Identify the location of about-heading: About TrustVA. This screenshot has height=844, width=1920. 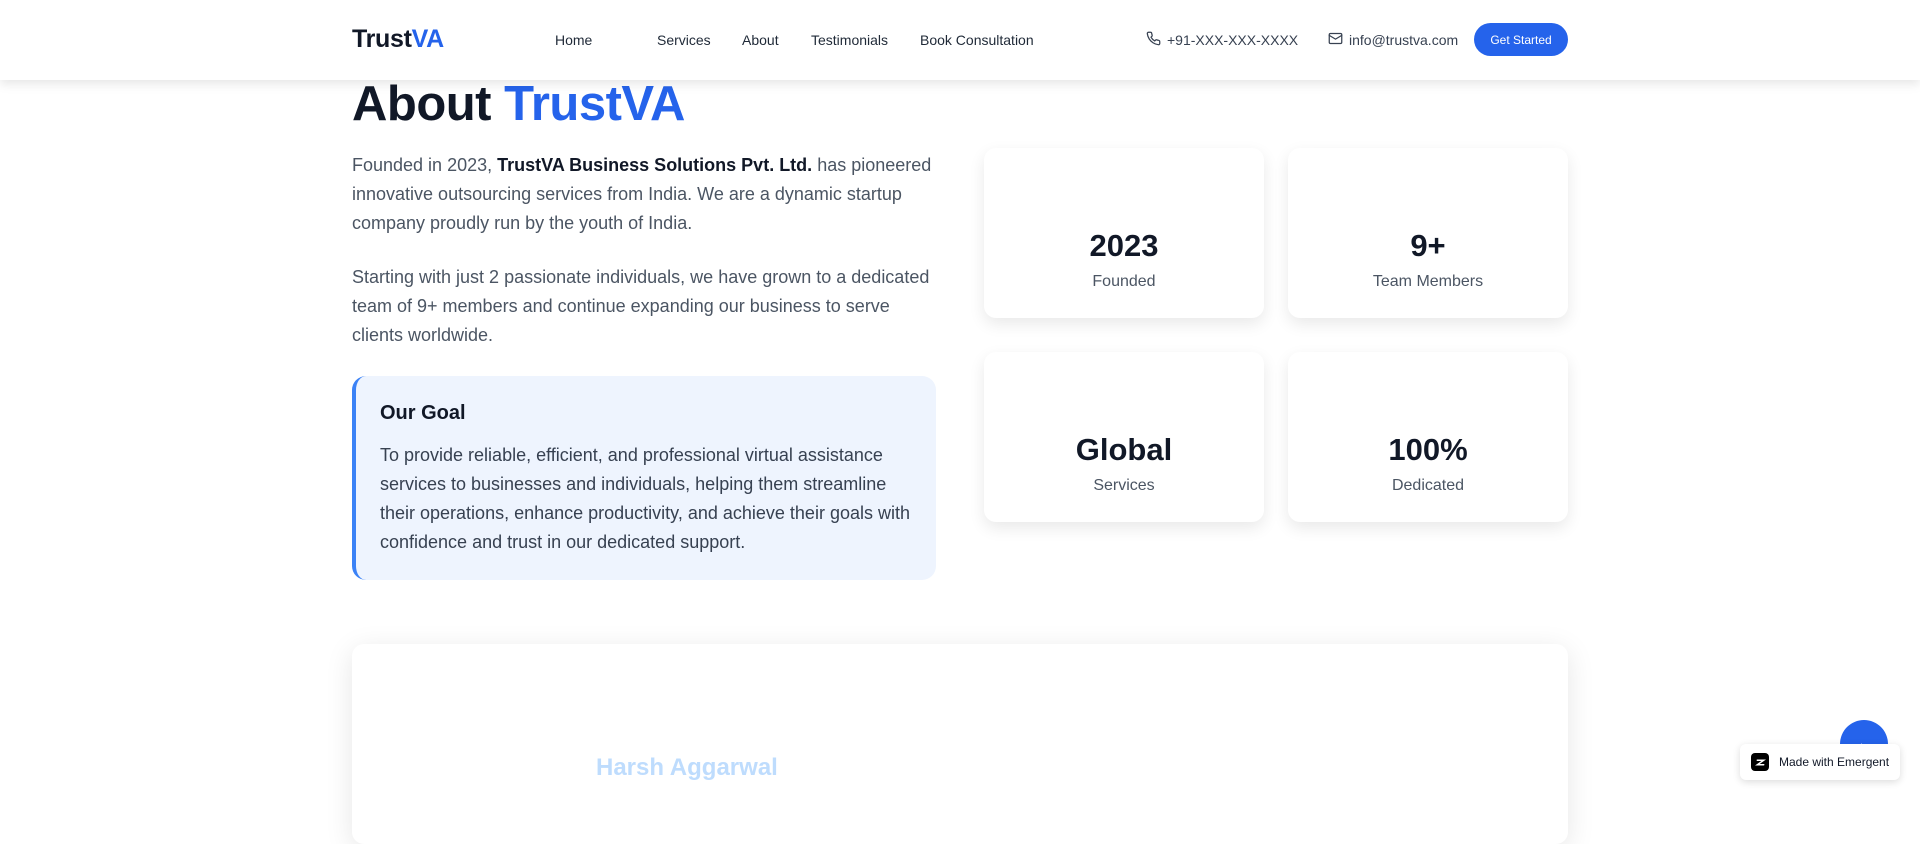
(518, 104).